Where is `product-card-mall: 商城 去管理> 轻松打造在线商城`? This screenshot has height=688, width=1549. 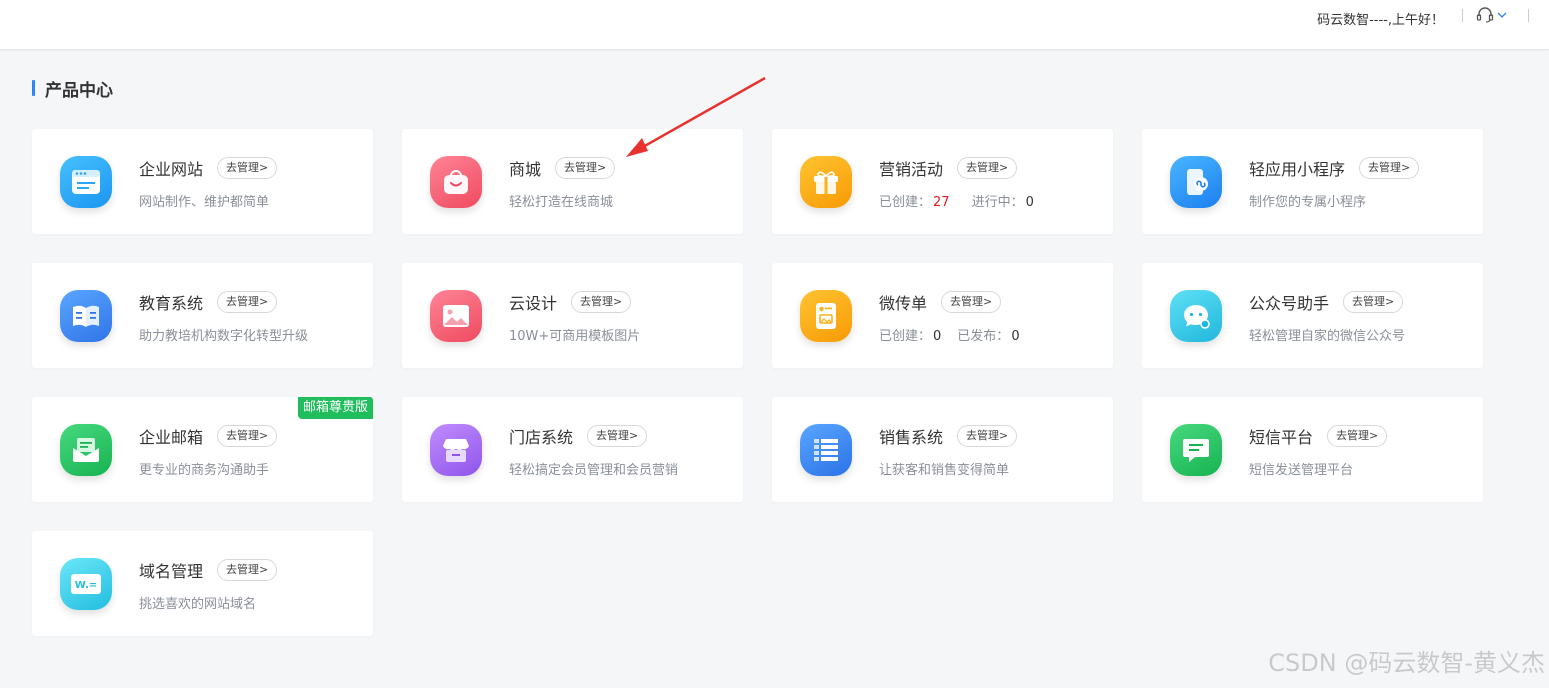
product-card-mall: 商城 去管理> 轻松打造在线商城 is located at coordinates (572, 181).